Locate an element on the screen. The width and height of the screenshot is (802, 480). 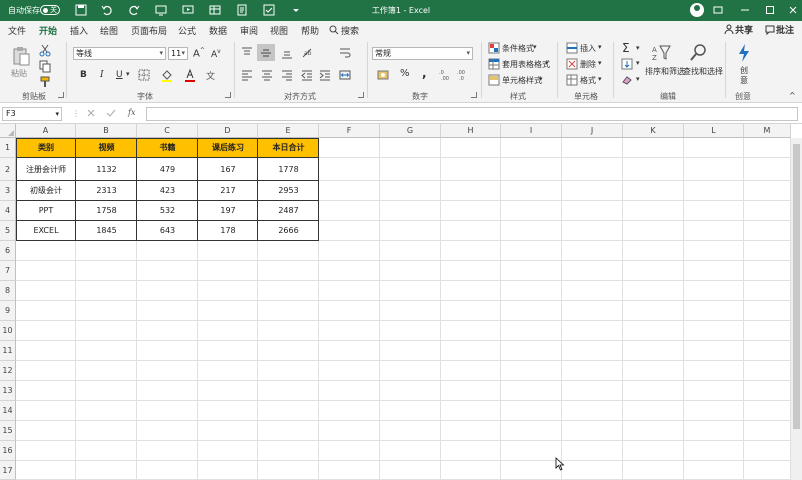
format-as-table-button: 套用表格格式 is located at coordinates (526, 64).